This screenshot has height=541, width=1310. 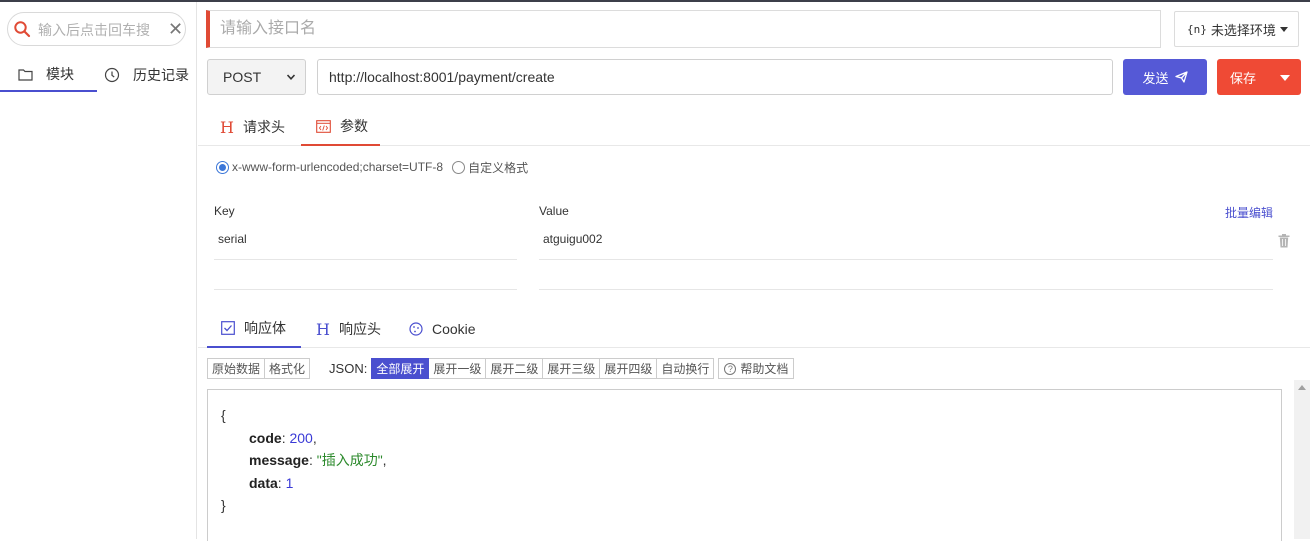 I want to click on paper-plane-icon, so click(x=1181, y=77).